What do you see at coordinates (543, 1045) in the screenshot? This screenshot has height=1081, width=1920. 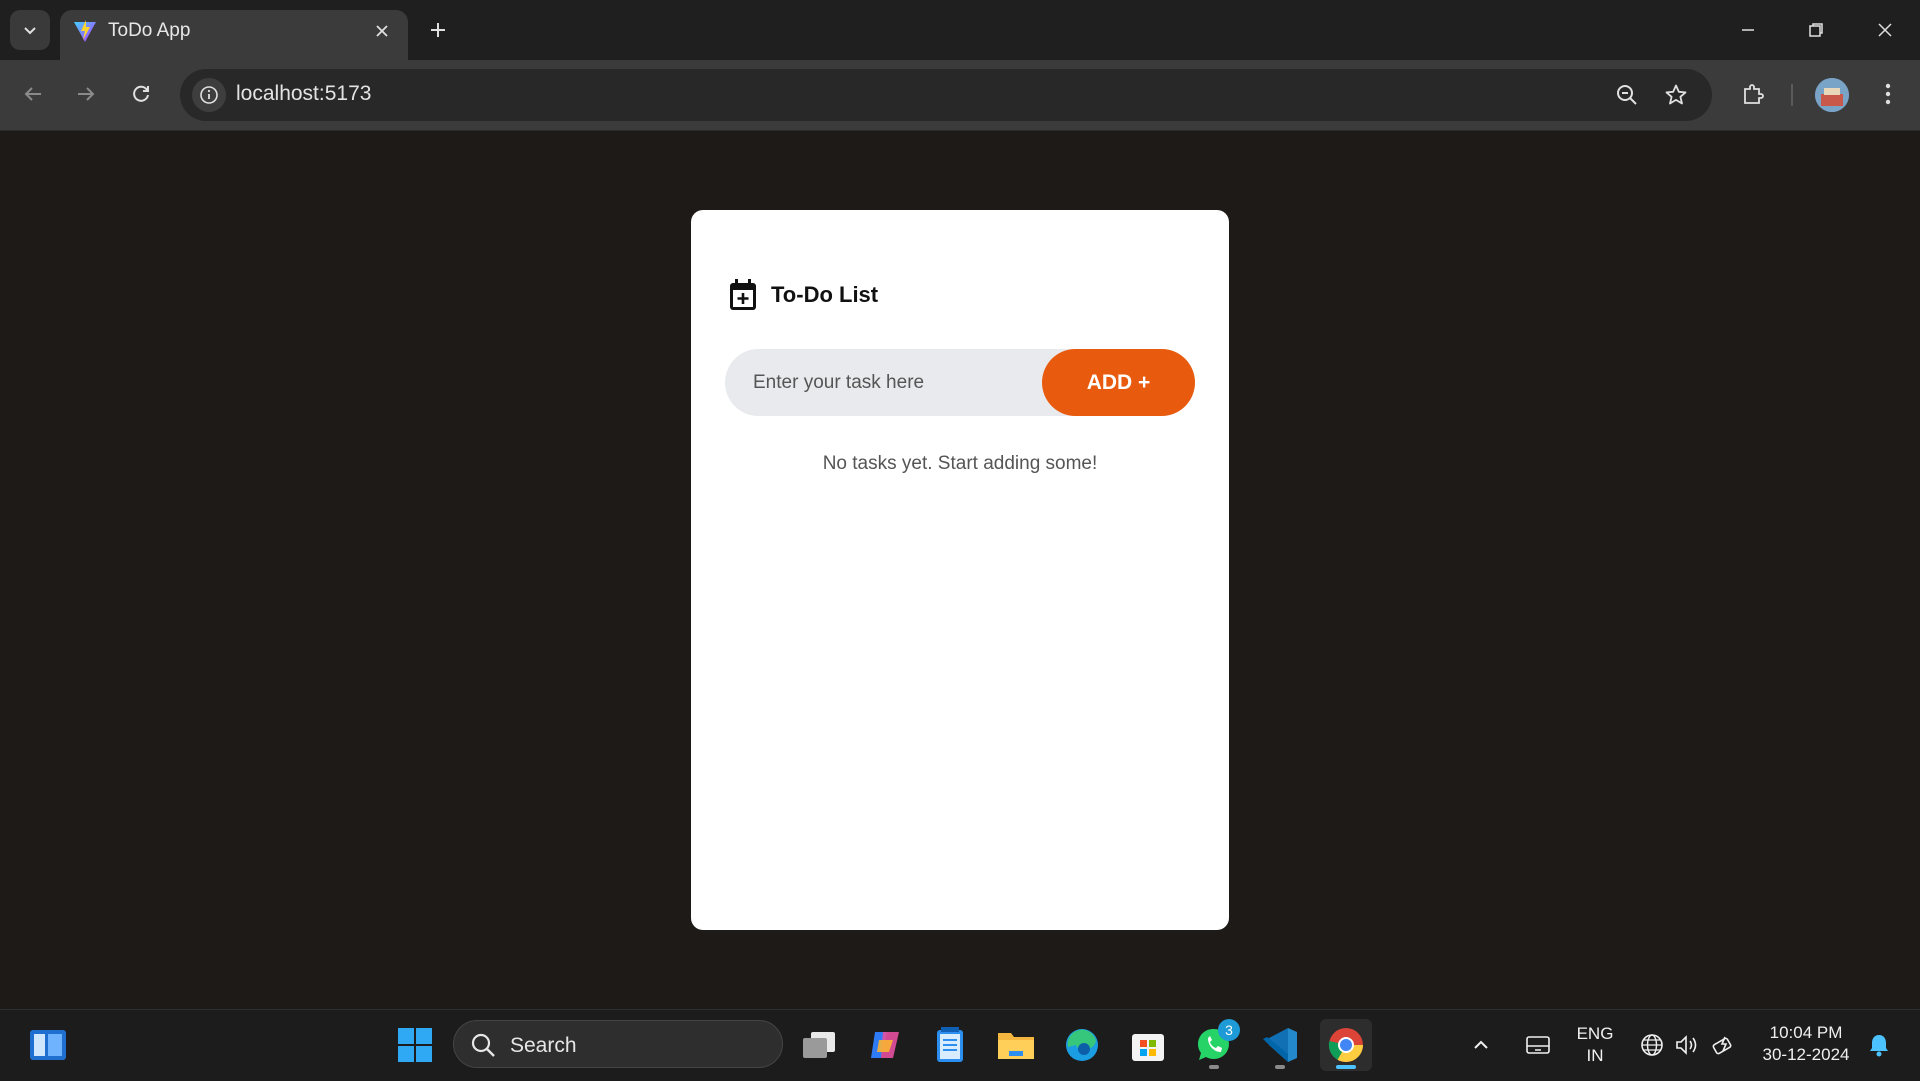 I see `search-label: Search` at bounding box center [543, 1045].